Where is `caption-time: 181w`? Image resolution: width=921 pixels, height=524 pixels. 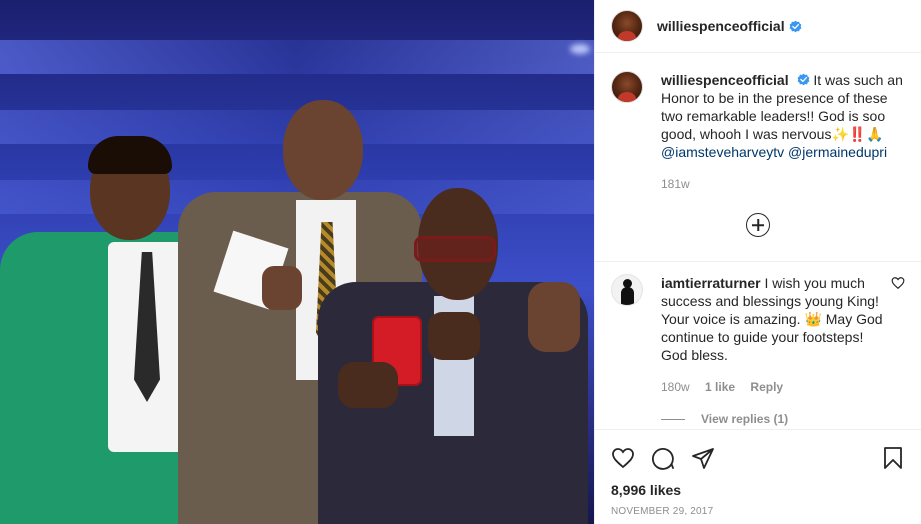 caption-time: 181w is located at coordinates (675, 184).